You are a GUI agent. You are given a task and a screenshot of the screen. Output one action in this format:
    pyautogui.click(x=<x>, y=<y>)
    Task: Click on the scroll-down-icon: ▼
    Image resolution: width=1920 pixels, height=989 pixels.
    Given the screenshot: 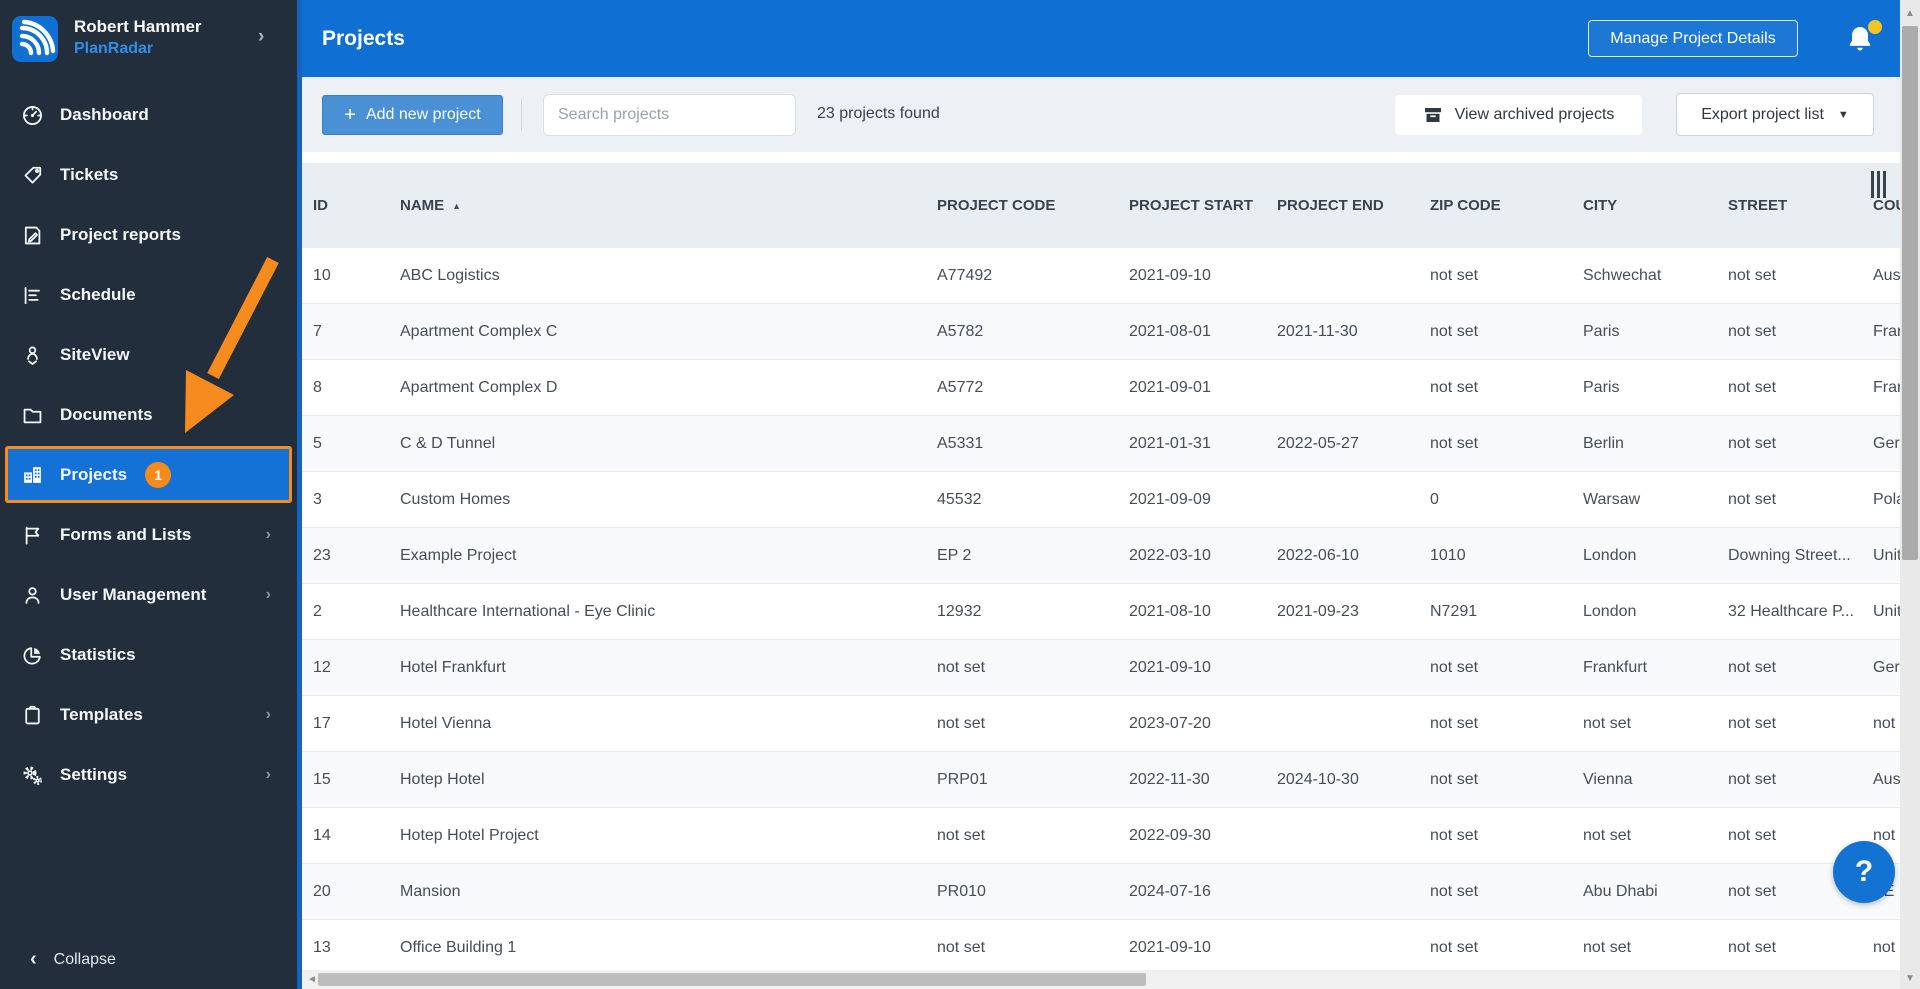 What is the action you would take?
    pyautogui.click(x=1910, y=979)
    